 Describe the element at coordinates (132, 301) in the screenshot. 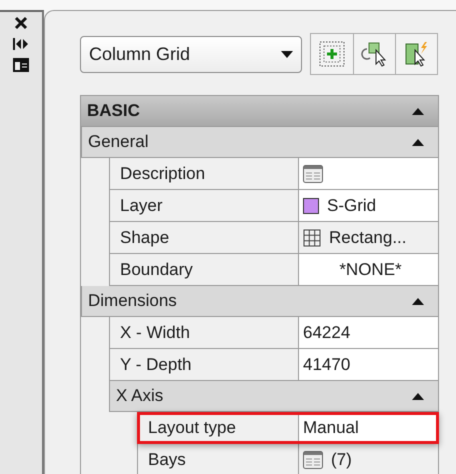

I see `category-title: Dimensions` at that location.